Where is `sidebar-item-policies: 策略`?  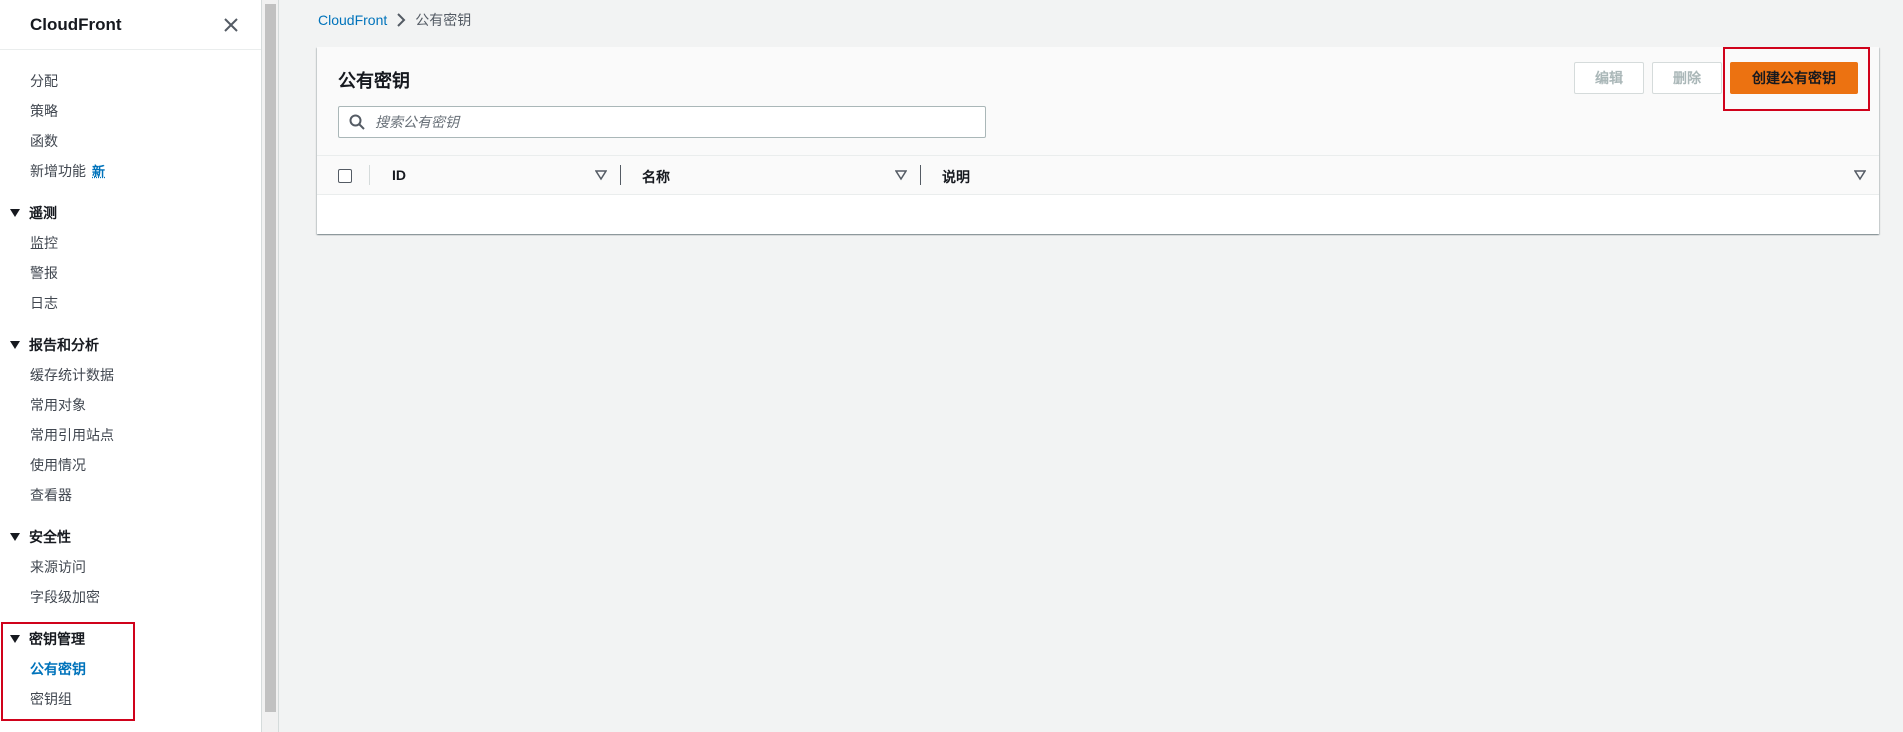
sidebar-item-policies: 策略 is located at coordinates (130, 111).